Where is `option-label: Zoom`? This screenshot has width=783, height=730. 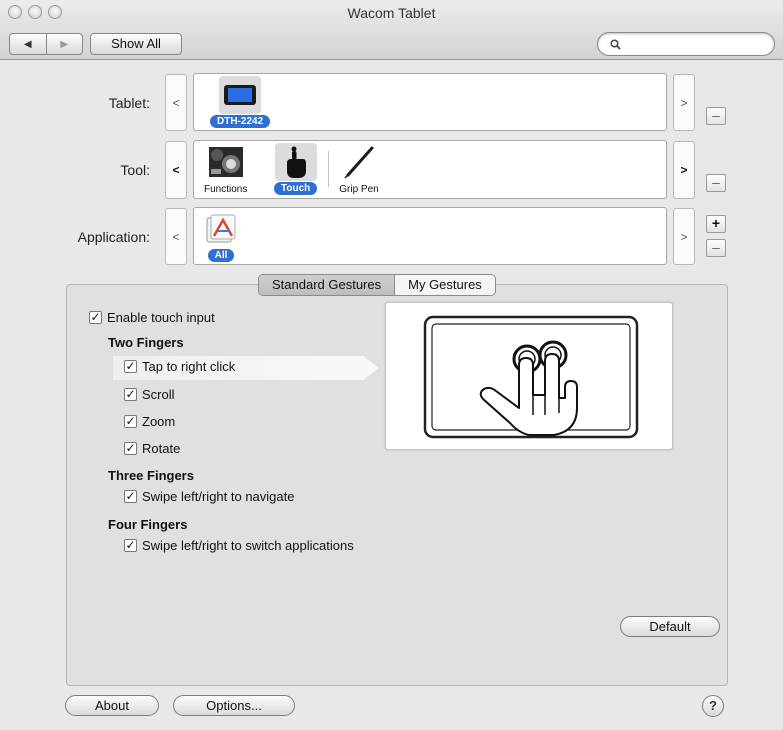
option-label: Zoom is located at coordinates (159, 421).